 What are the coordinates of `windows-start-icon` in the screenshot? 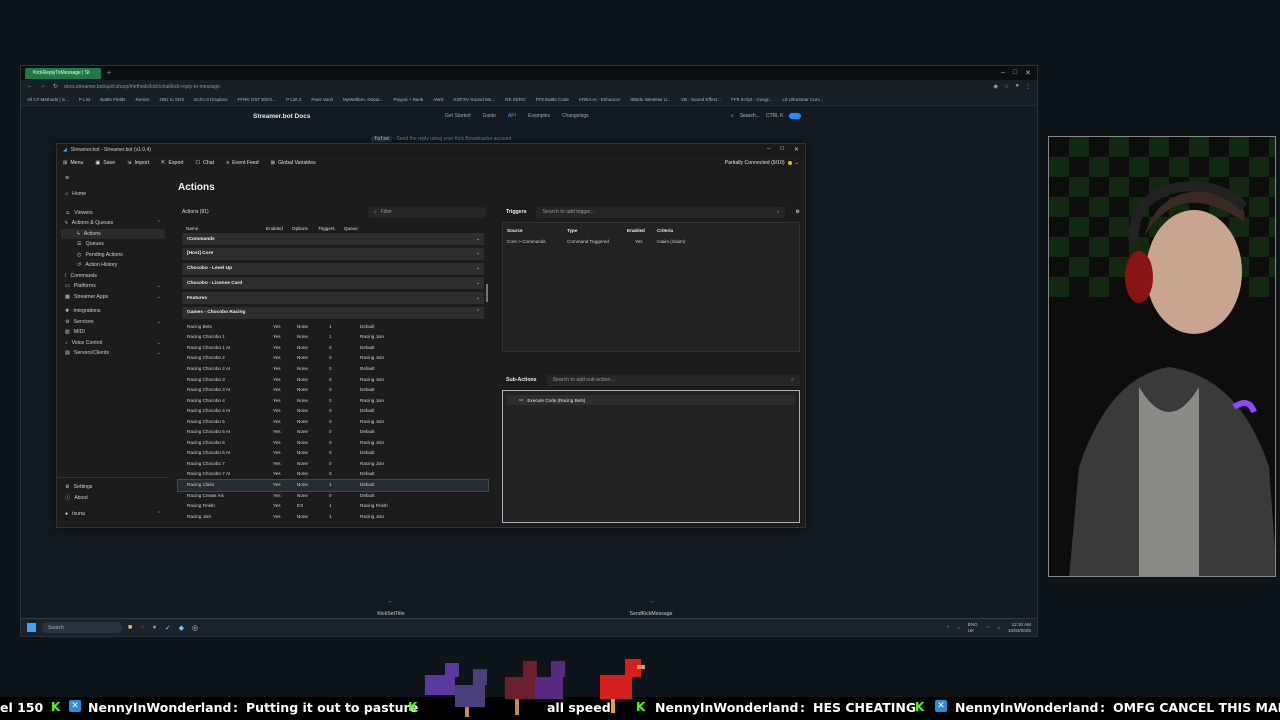 It's located at (31, 627).